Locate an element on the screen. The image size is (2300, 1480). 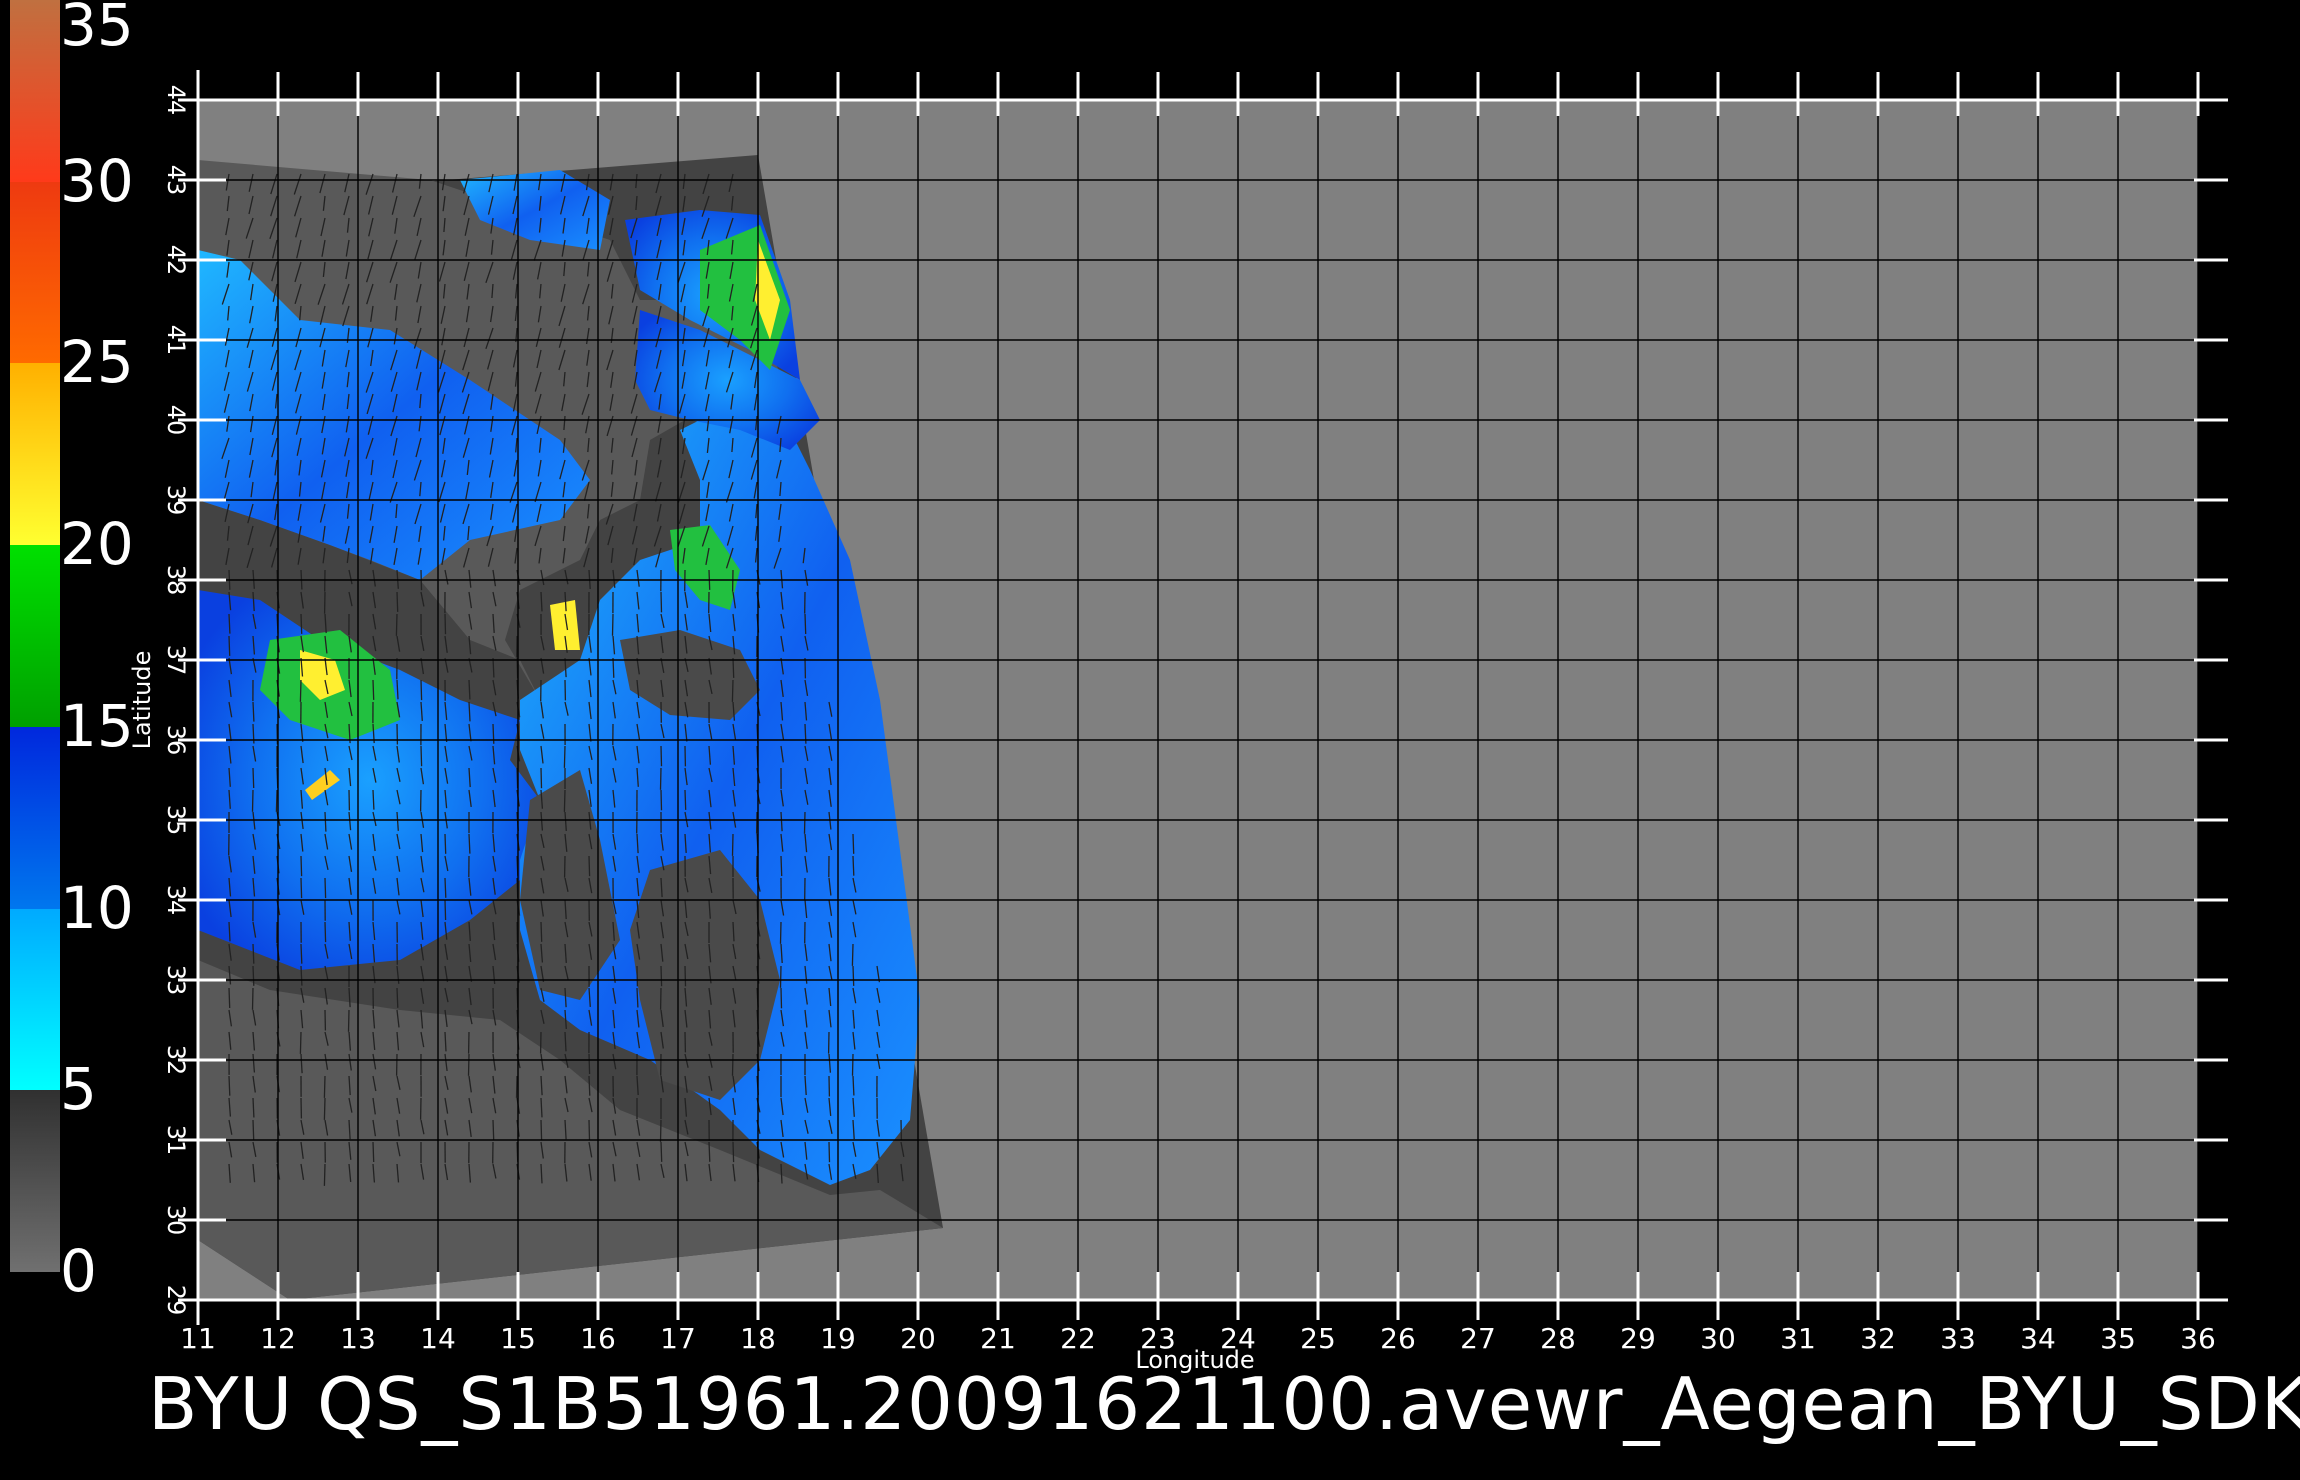
x-tick-label: 11 is located at coordinates (198, 1338).